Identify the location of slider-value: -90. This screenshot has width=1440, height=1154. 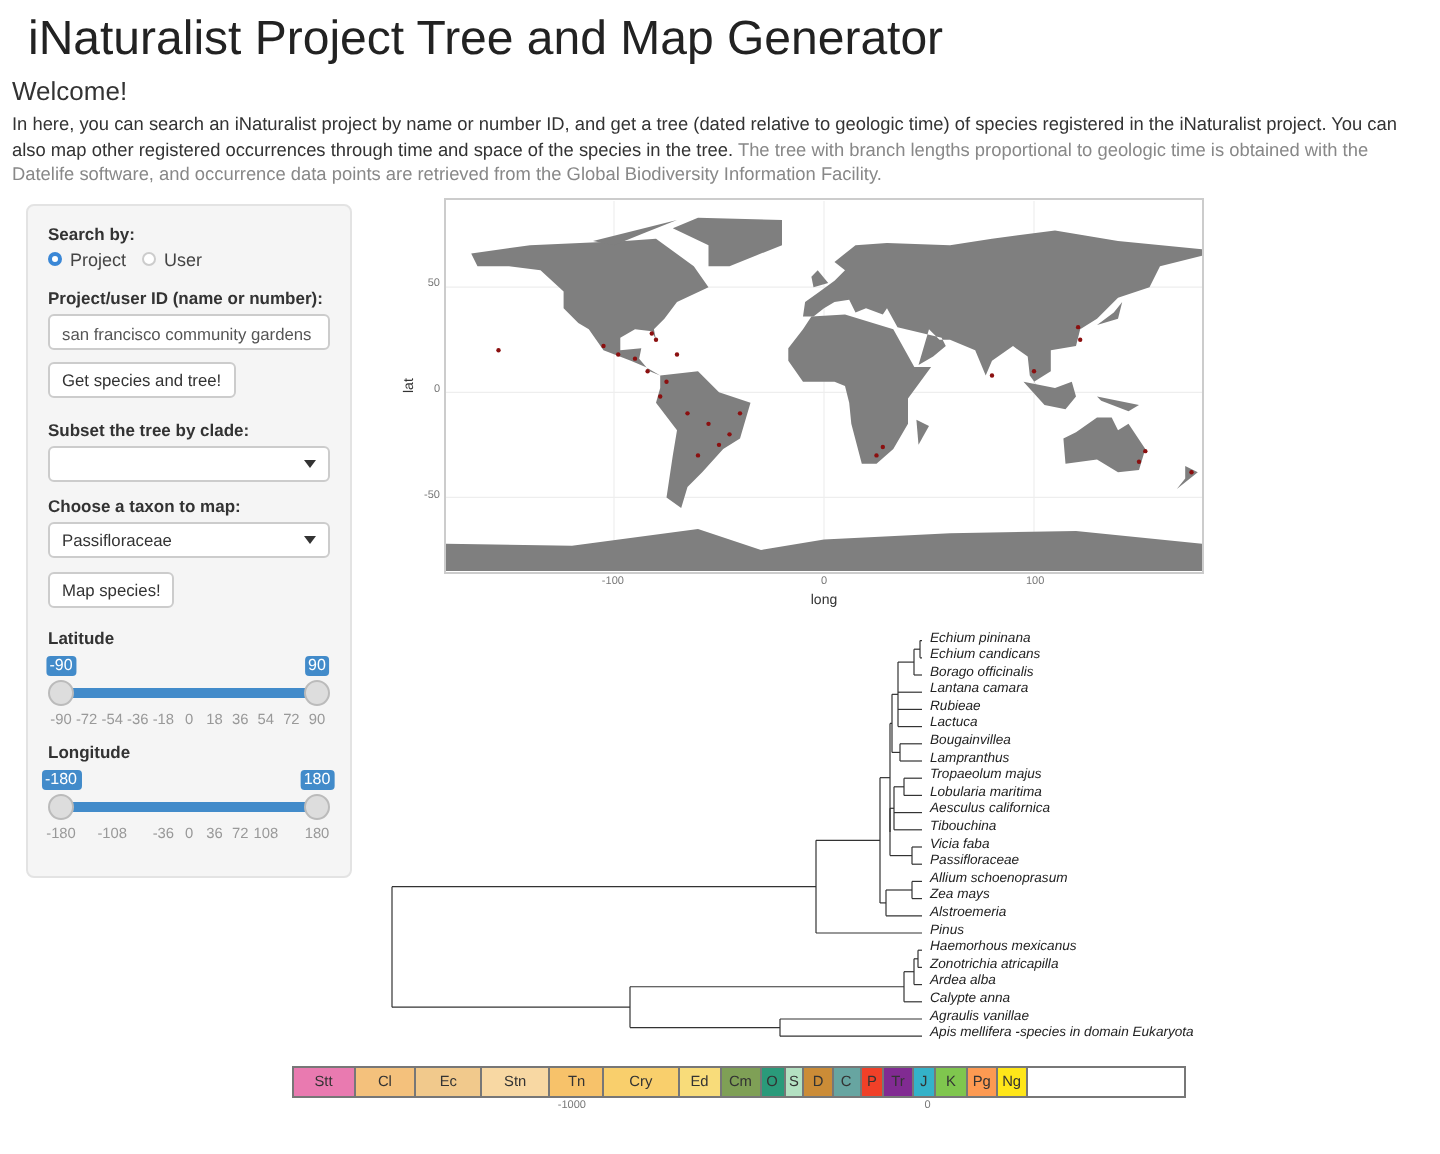
(61, 665).